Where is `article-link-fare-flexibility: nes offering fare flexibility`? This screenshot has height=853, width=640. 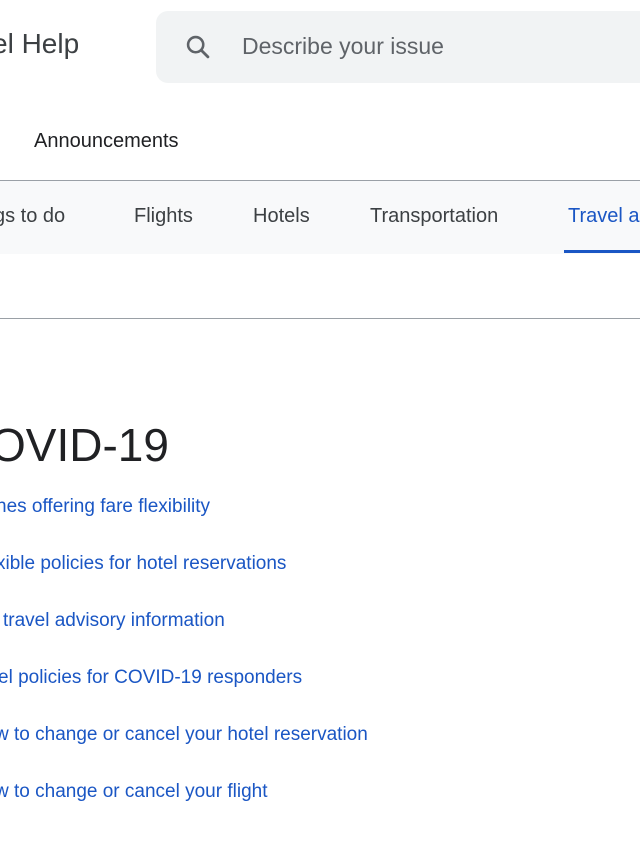
article-link-fare-flexibility: nes offering fare flexibility is located at coordinates (105, 507).